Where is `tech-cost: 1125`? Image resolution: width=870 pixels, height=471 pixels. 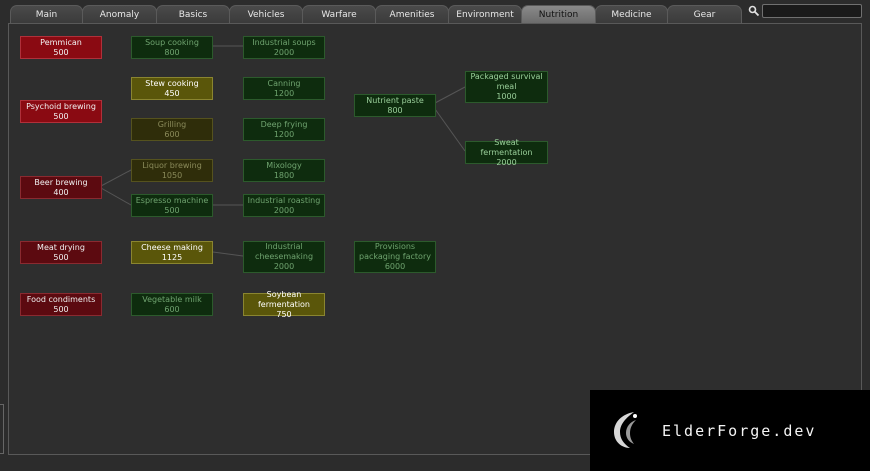 tech-cost: 1125 is located at coordinates (172, 257).